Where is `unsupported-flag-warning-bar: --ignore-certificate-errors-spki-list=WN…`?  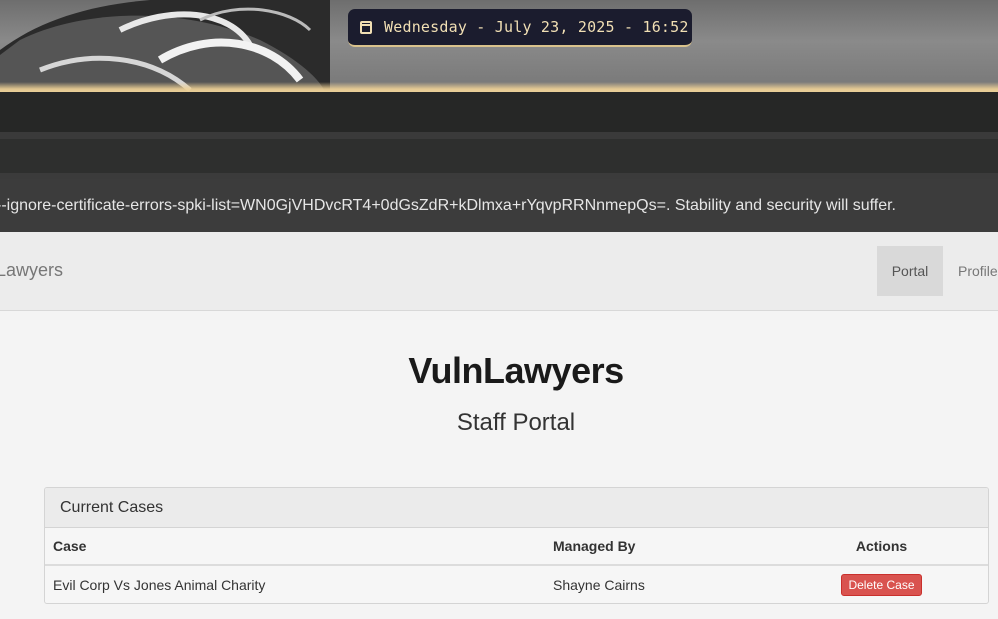
unsupported-flag-warning-bar: --ignore-certificate-errors-spki-list=WN… is located at coordinates (499, 205).